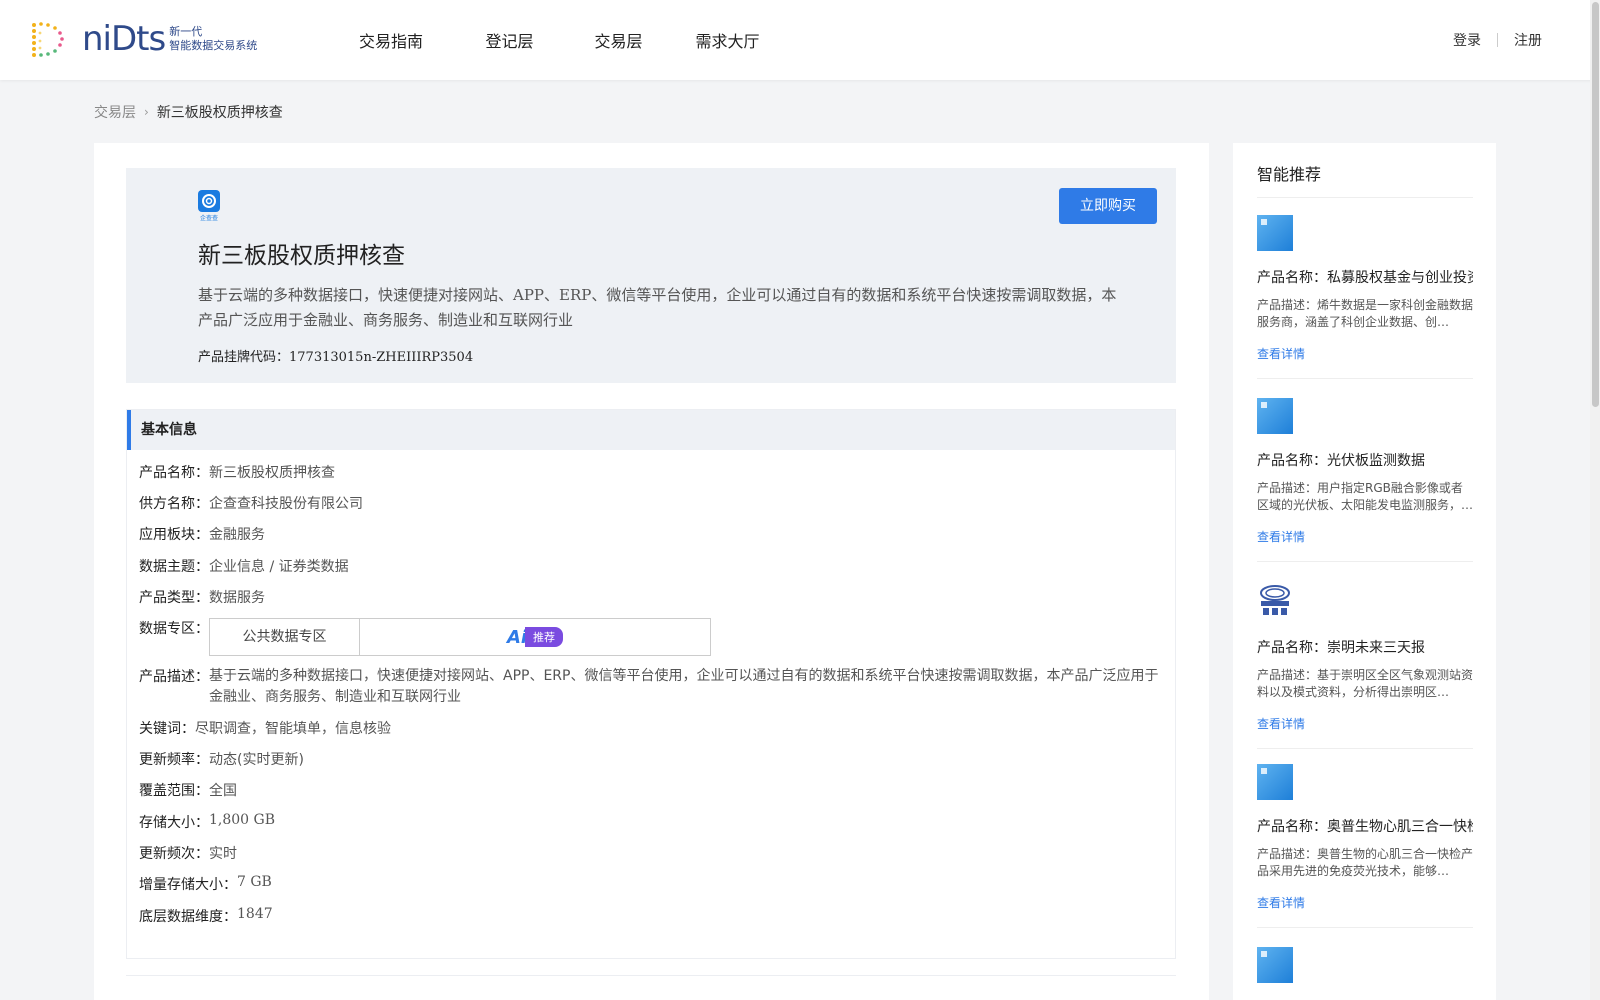 The height and width of the screenshot is (1000, 1600). I want to click on info-value: 金融服务, so click(237, 535).